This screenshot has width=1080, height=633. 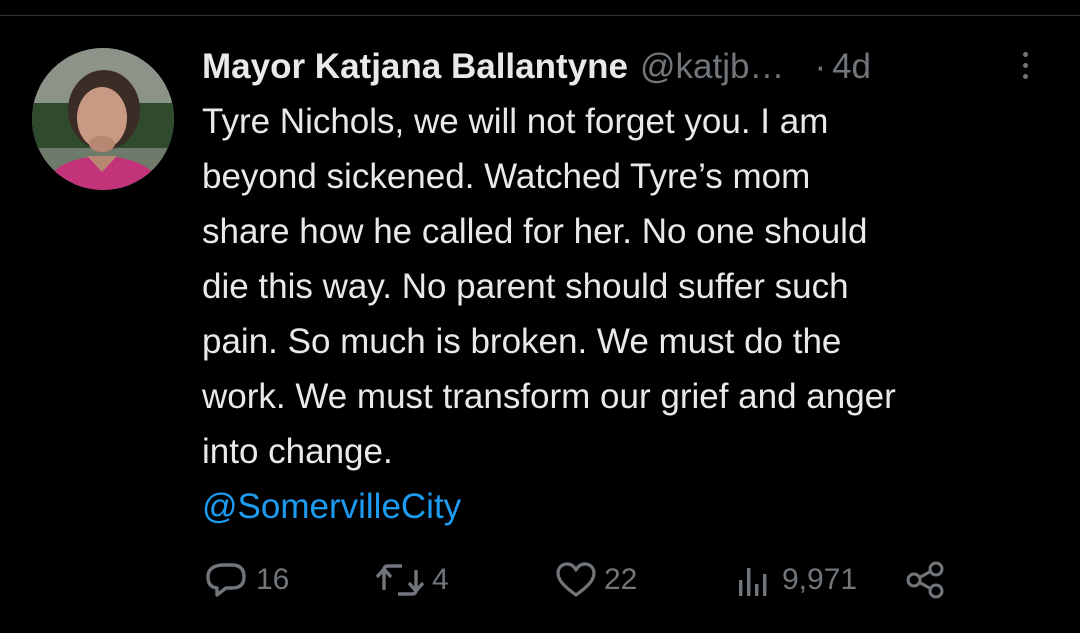 I want to click on tweet-header: Mayor Katjana Ballantyne @katjb… · 4d, so click(x=627, y=67).